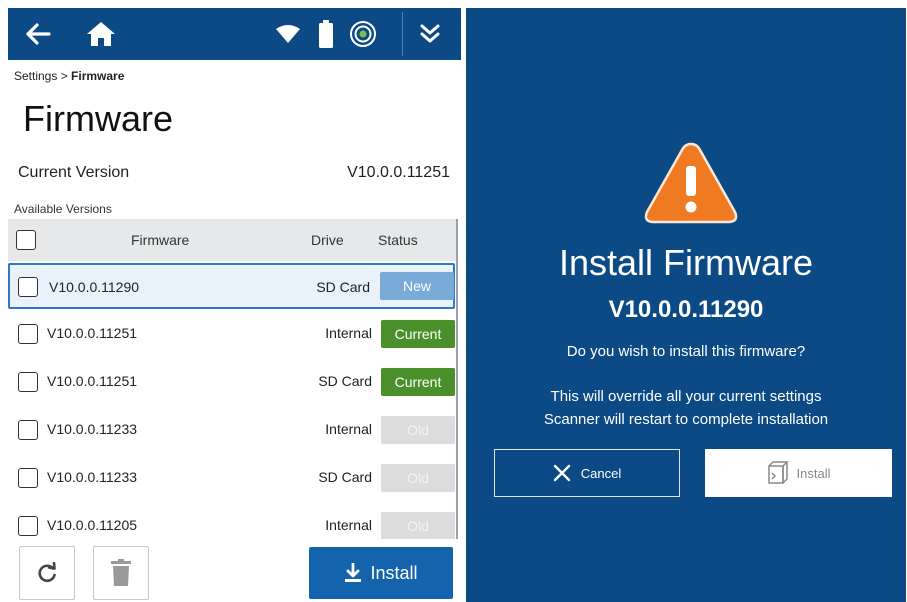 The height and width of the screenshot is (602, 907). What do you see at coordinates (232, 240) in the screenshot?
I see `table-header: Firmware Drive Status` at bounding box center [232, 240].